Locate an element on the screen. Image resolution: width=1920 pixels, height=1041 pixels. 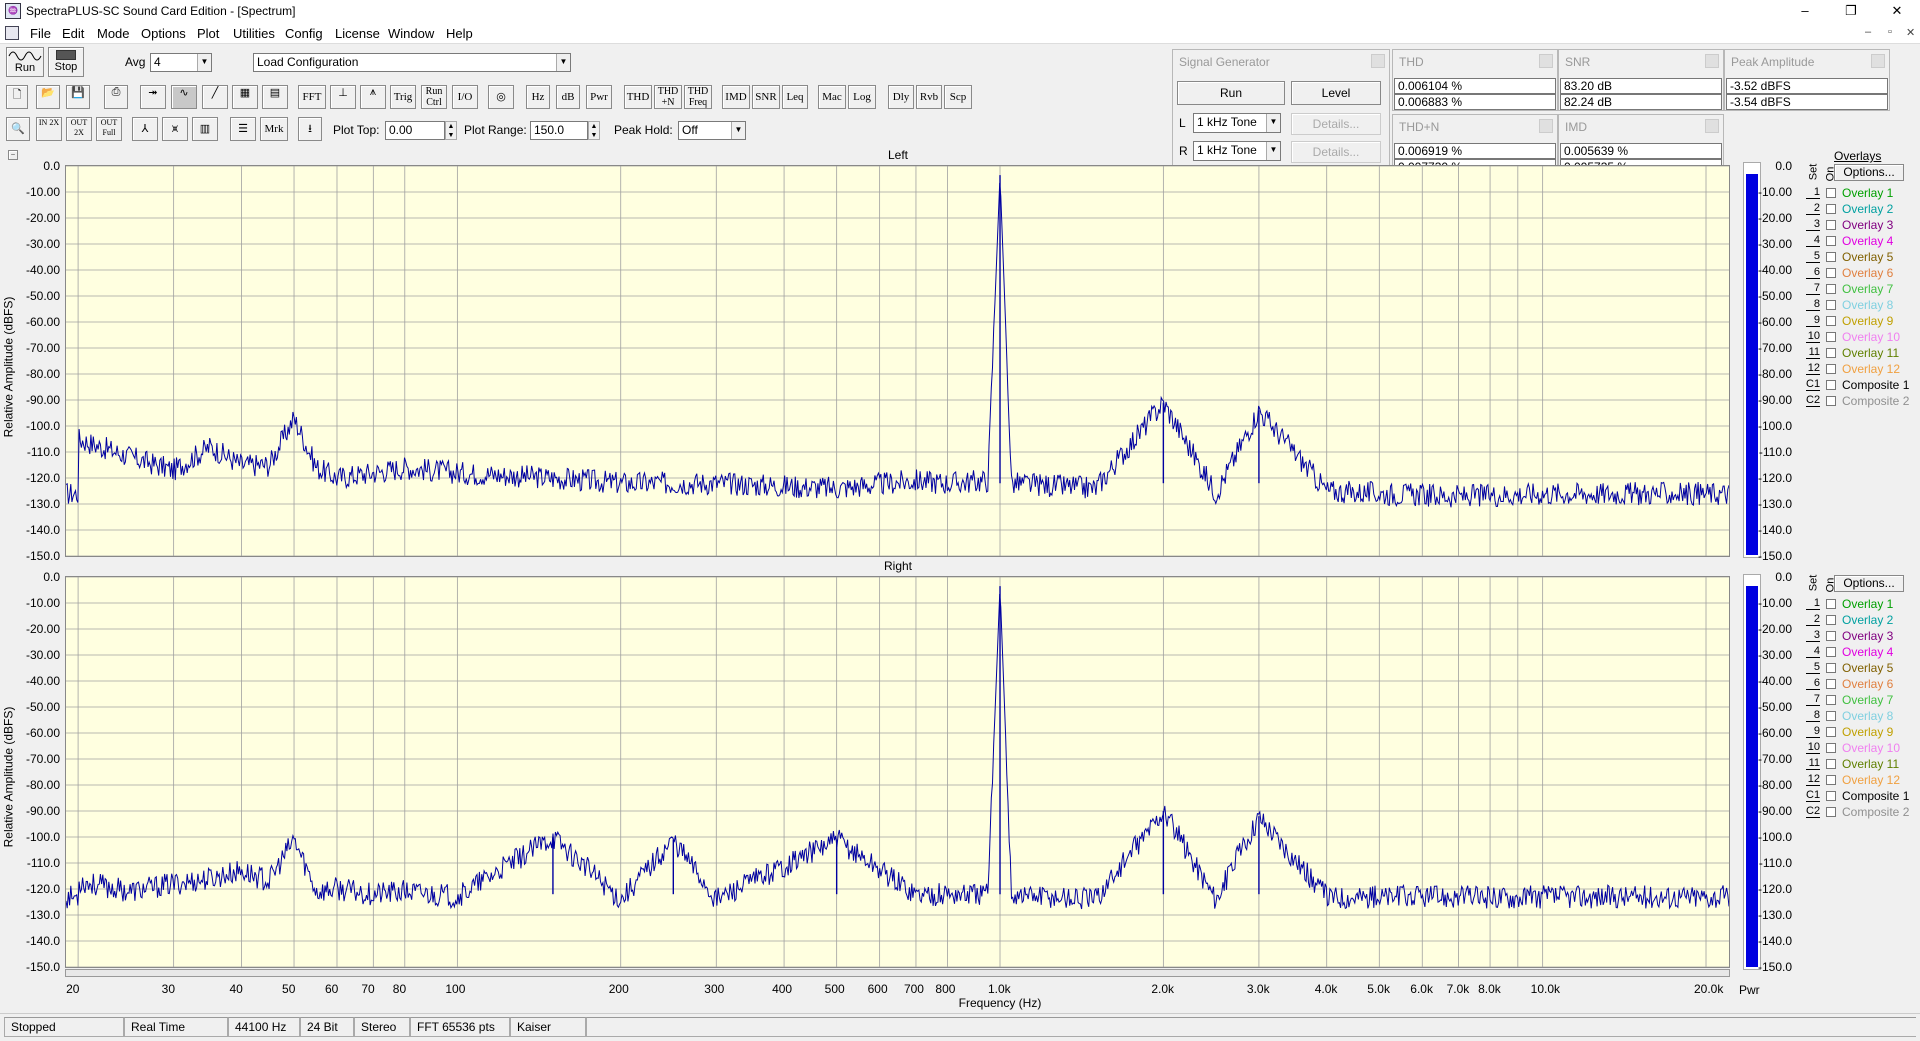
menu-plot: Plot is located at coordinates (208, 33).